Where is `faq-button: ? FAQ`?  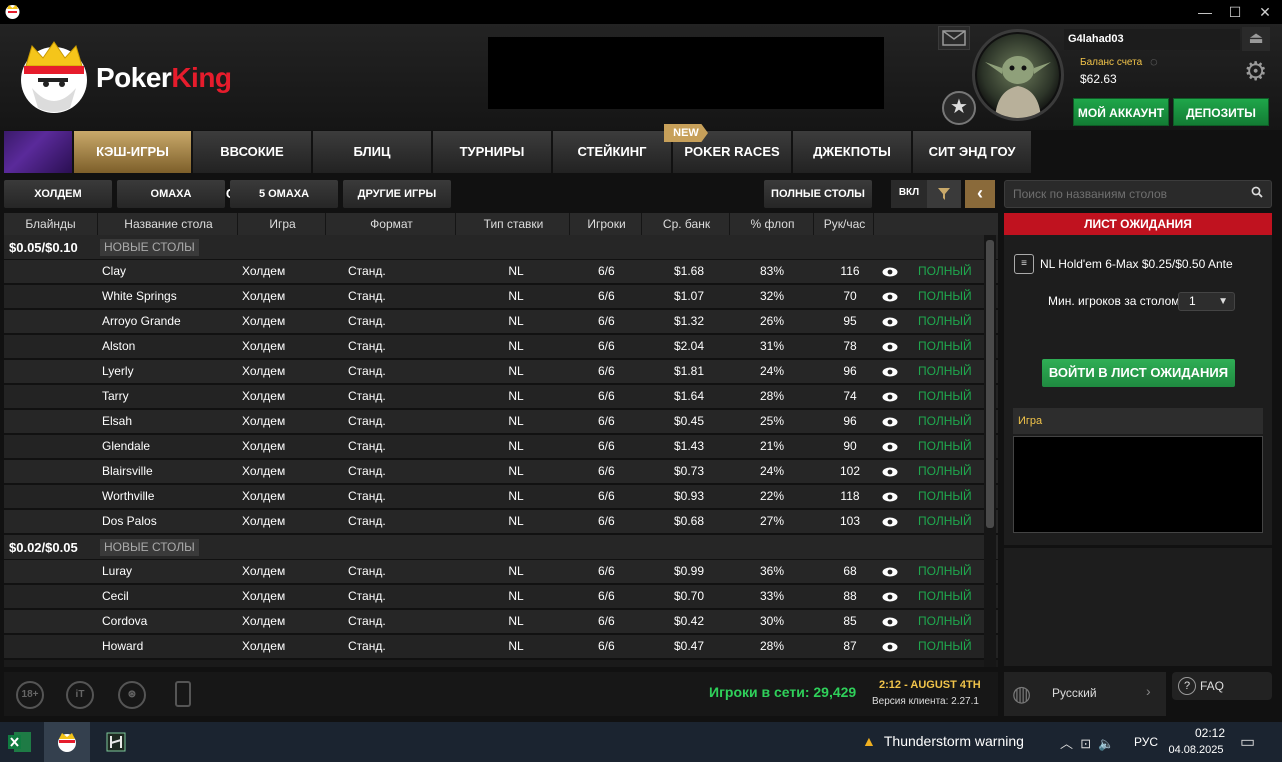
faq-button: ? FAQ is located at coordinates (1222, 686).